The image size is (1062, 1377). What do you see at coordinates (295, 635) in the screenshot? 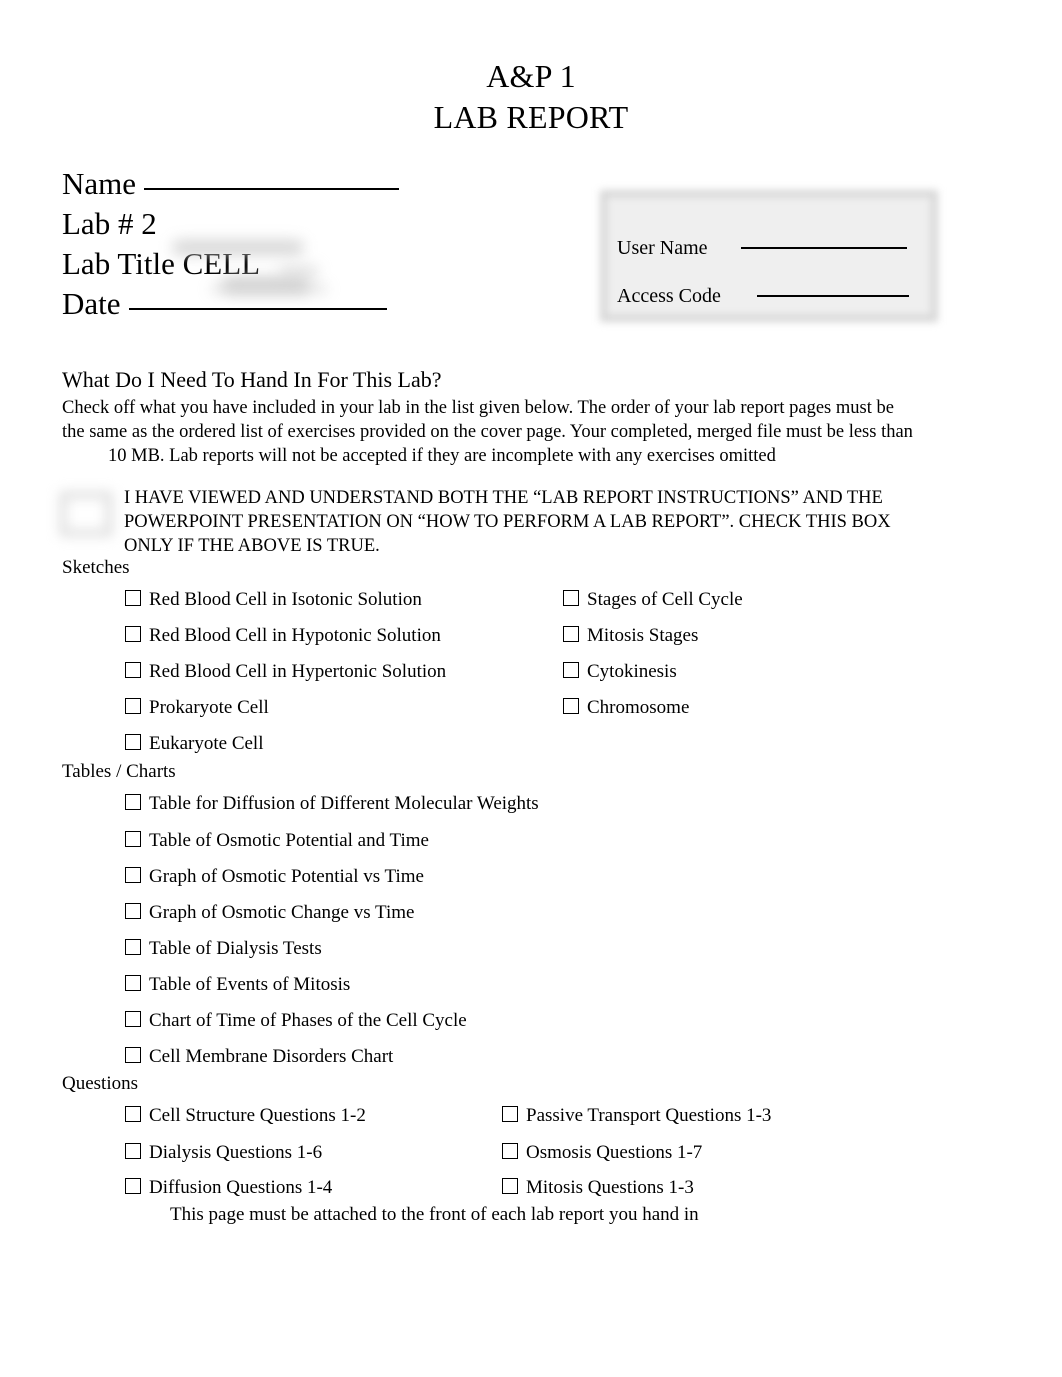
I see `checklist-item-label: Red Blood Cell in Hypotonic Solution` at bounding box center [295, 635].